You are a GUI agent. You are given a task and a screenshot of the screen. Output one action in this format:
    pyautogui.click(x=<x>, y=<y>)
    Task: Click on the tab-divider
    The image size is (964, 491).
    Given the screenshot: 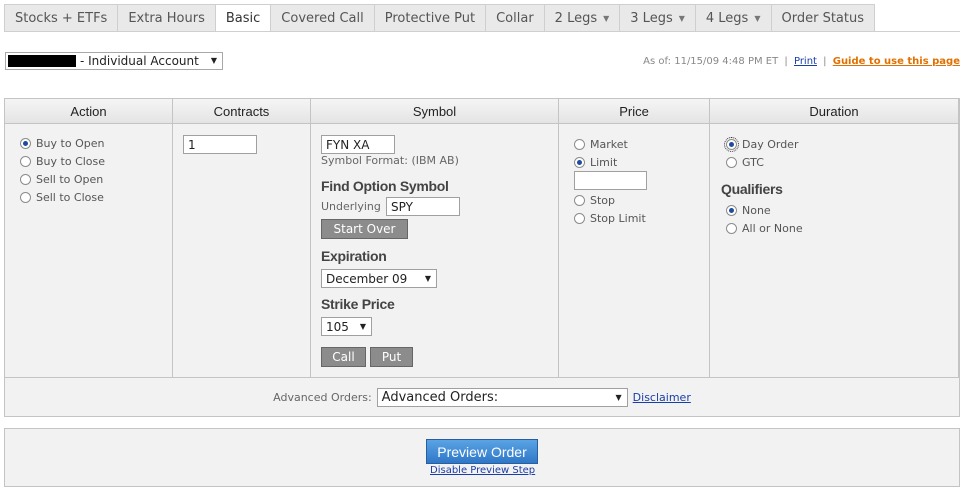 What is the action you would take?
    pyautogui.click(x=482, y=31)
    